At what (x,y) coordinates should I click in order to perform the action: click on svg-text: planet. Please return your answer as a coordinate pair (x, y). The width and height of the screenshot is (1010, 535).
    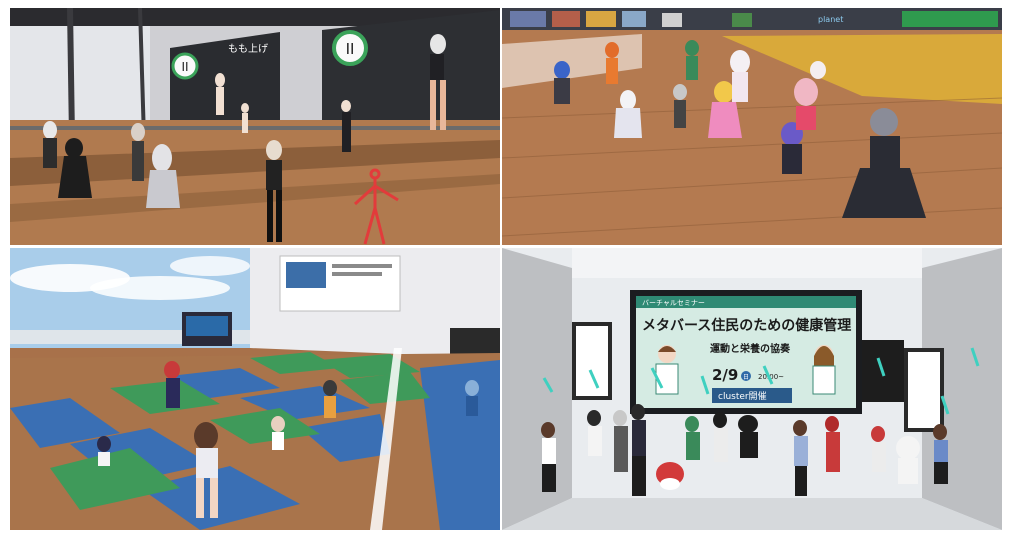
    Looking at the image, I should click on (830, 19).